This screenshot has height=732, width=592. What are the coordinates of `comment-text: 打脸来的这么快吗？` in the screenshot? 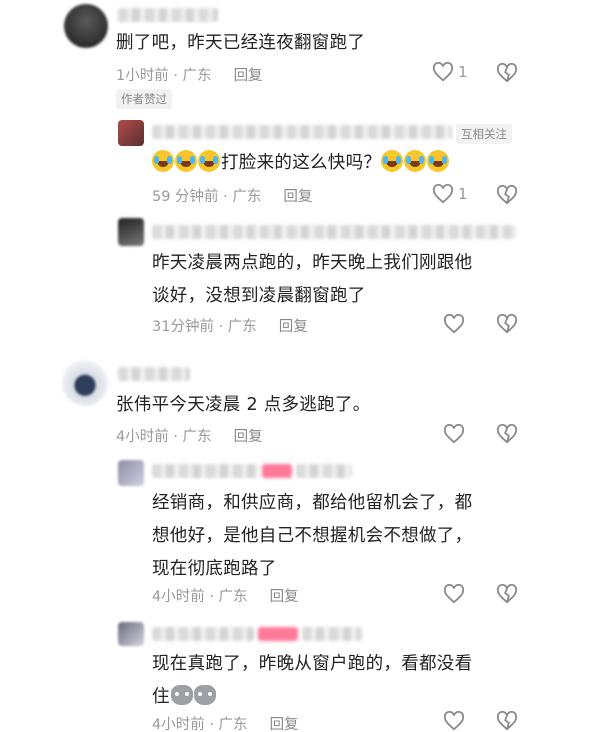 It's located at (301, 163).